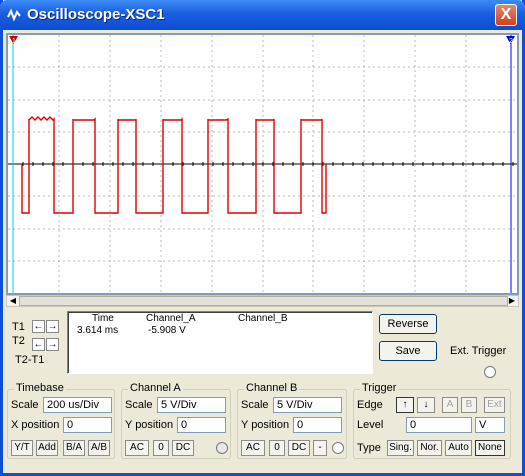 This screenshot has width=525, height=476. What do you see at coordinates (369, 448) in the screenshot?
I see `type-label: Type` at bounding box center [369, 448].